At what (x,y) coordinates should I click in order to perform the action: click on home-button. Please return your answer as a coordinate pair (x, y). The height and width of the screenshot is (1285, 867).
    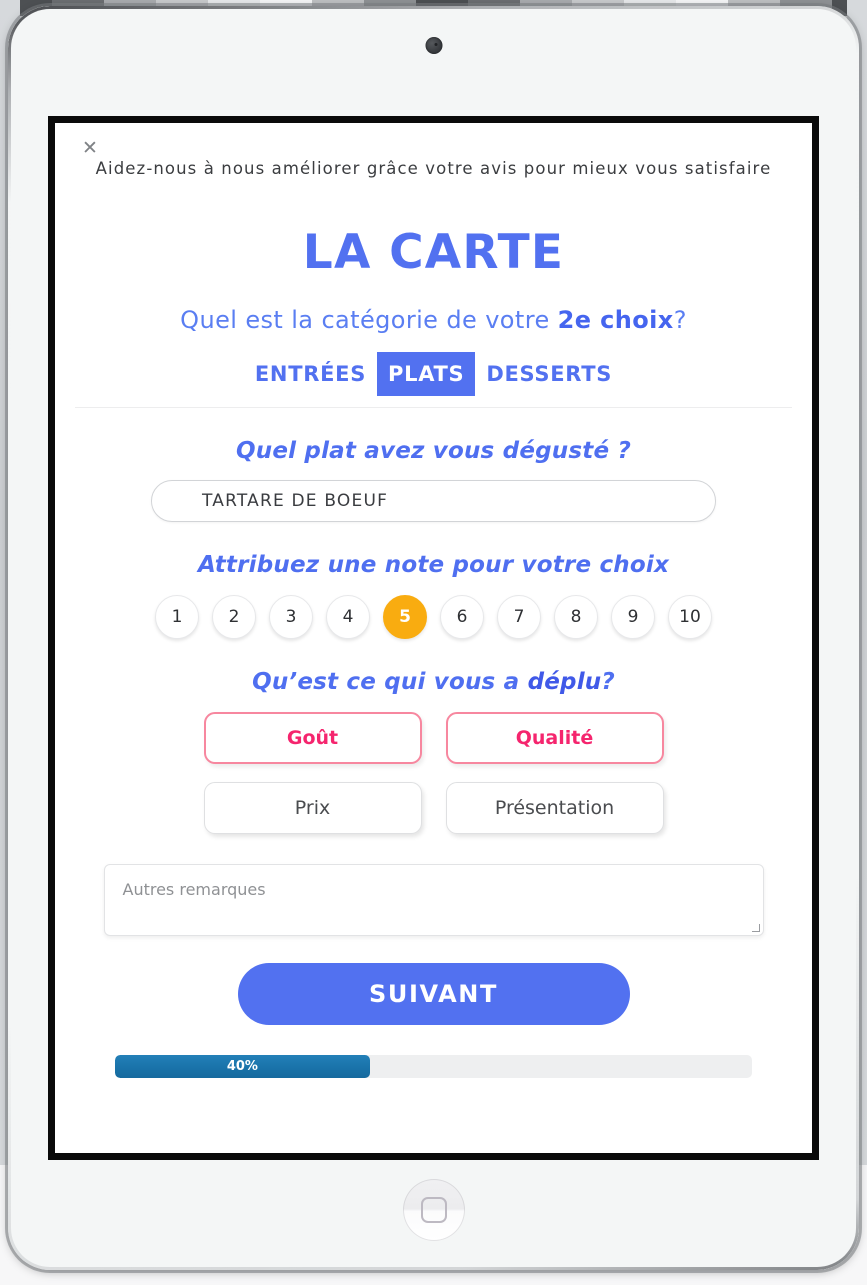
    Looking at the image, I should click on (433, 1210).